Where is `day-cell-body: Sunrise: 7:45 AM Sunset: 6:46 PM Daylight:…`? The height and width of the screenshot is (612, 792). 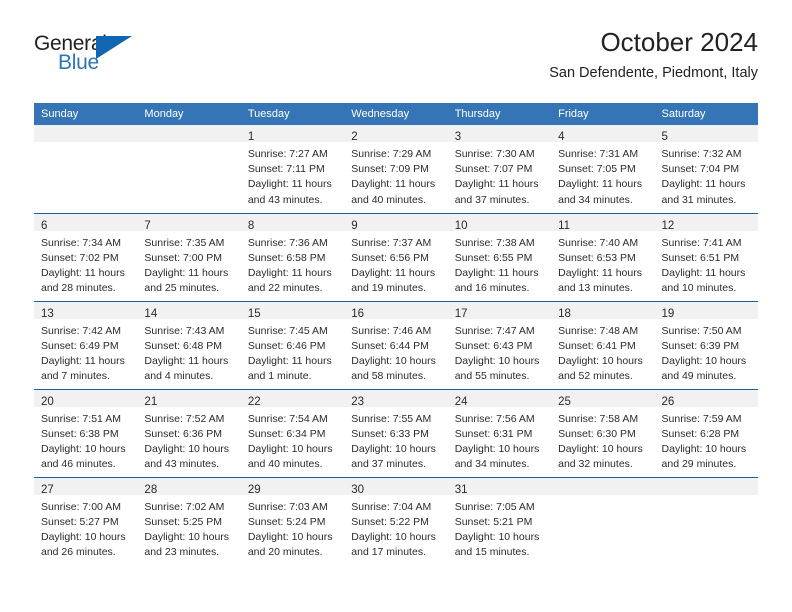
day-cell-body: Sunrise: 7:45 AM Sunset: 6:46 PM Daylight:… is located at coordinates (292, 352).